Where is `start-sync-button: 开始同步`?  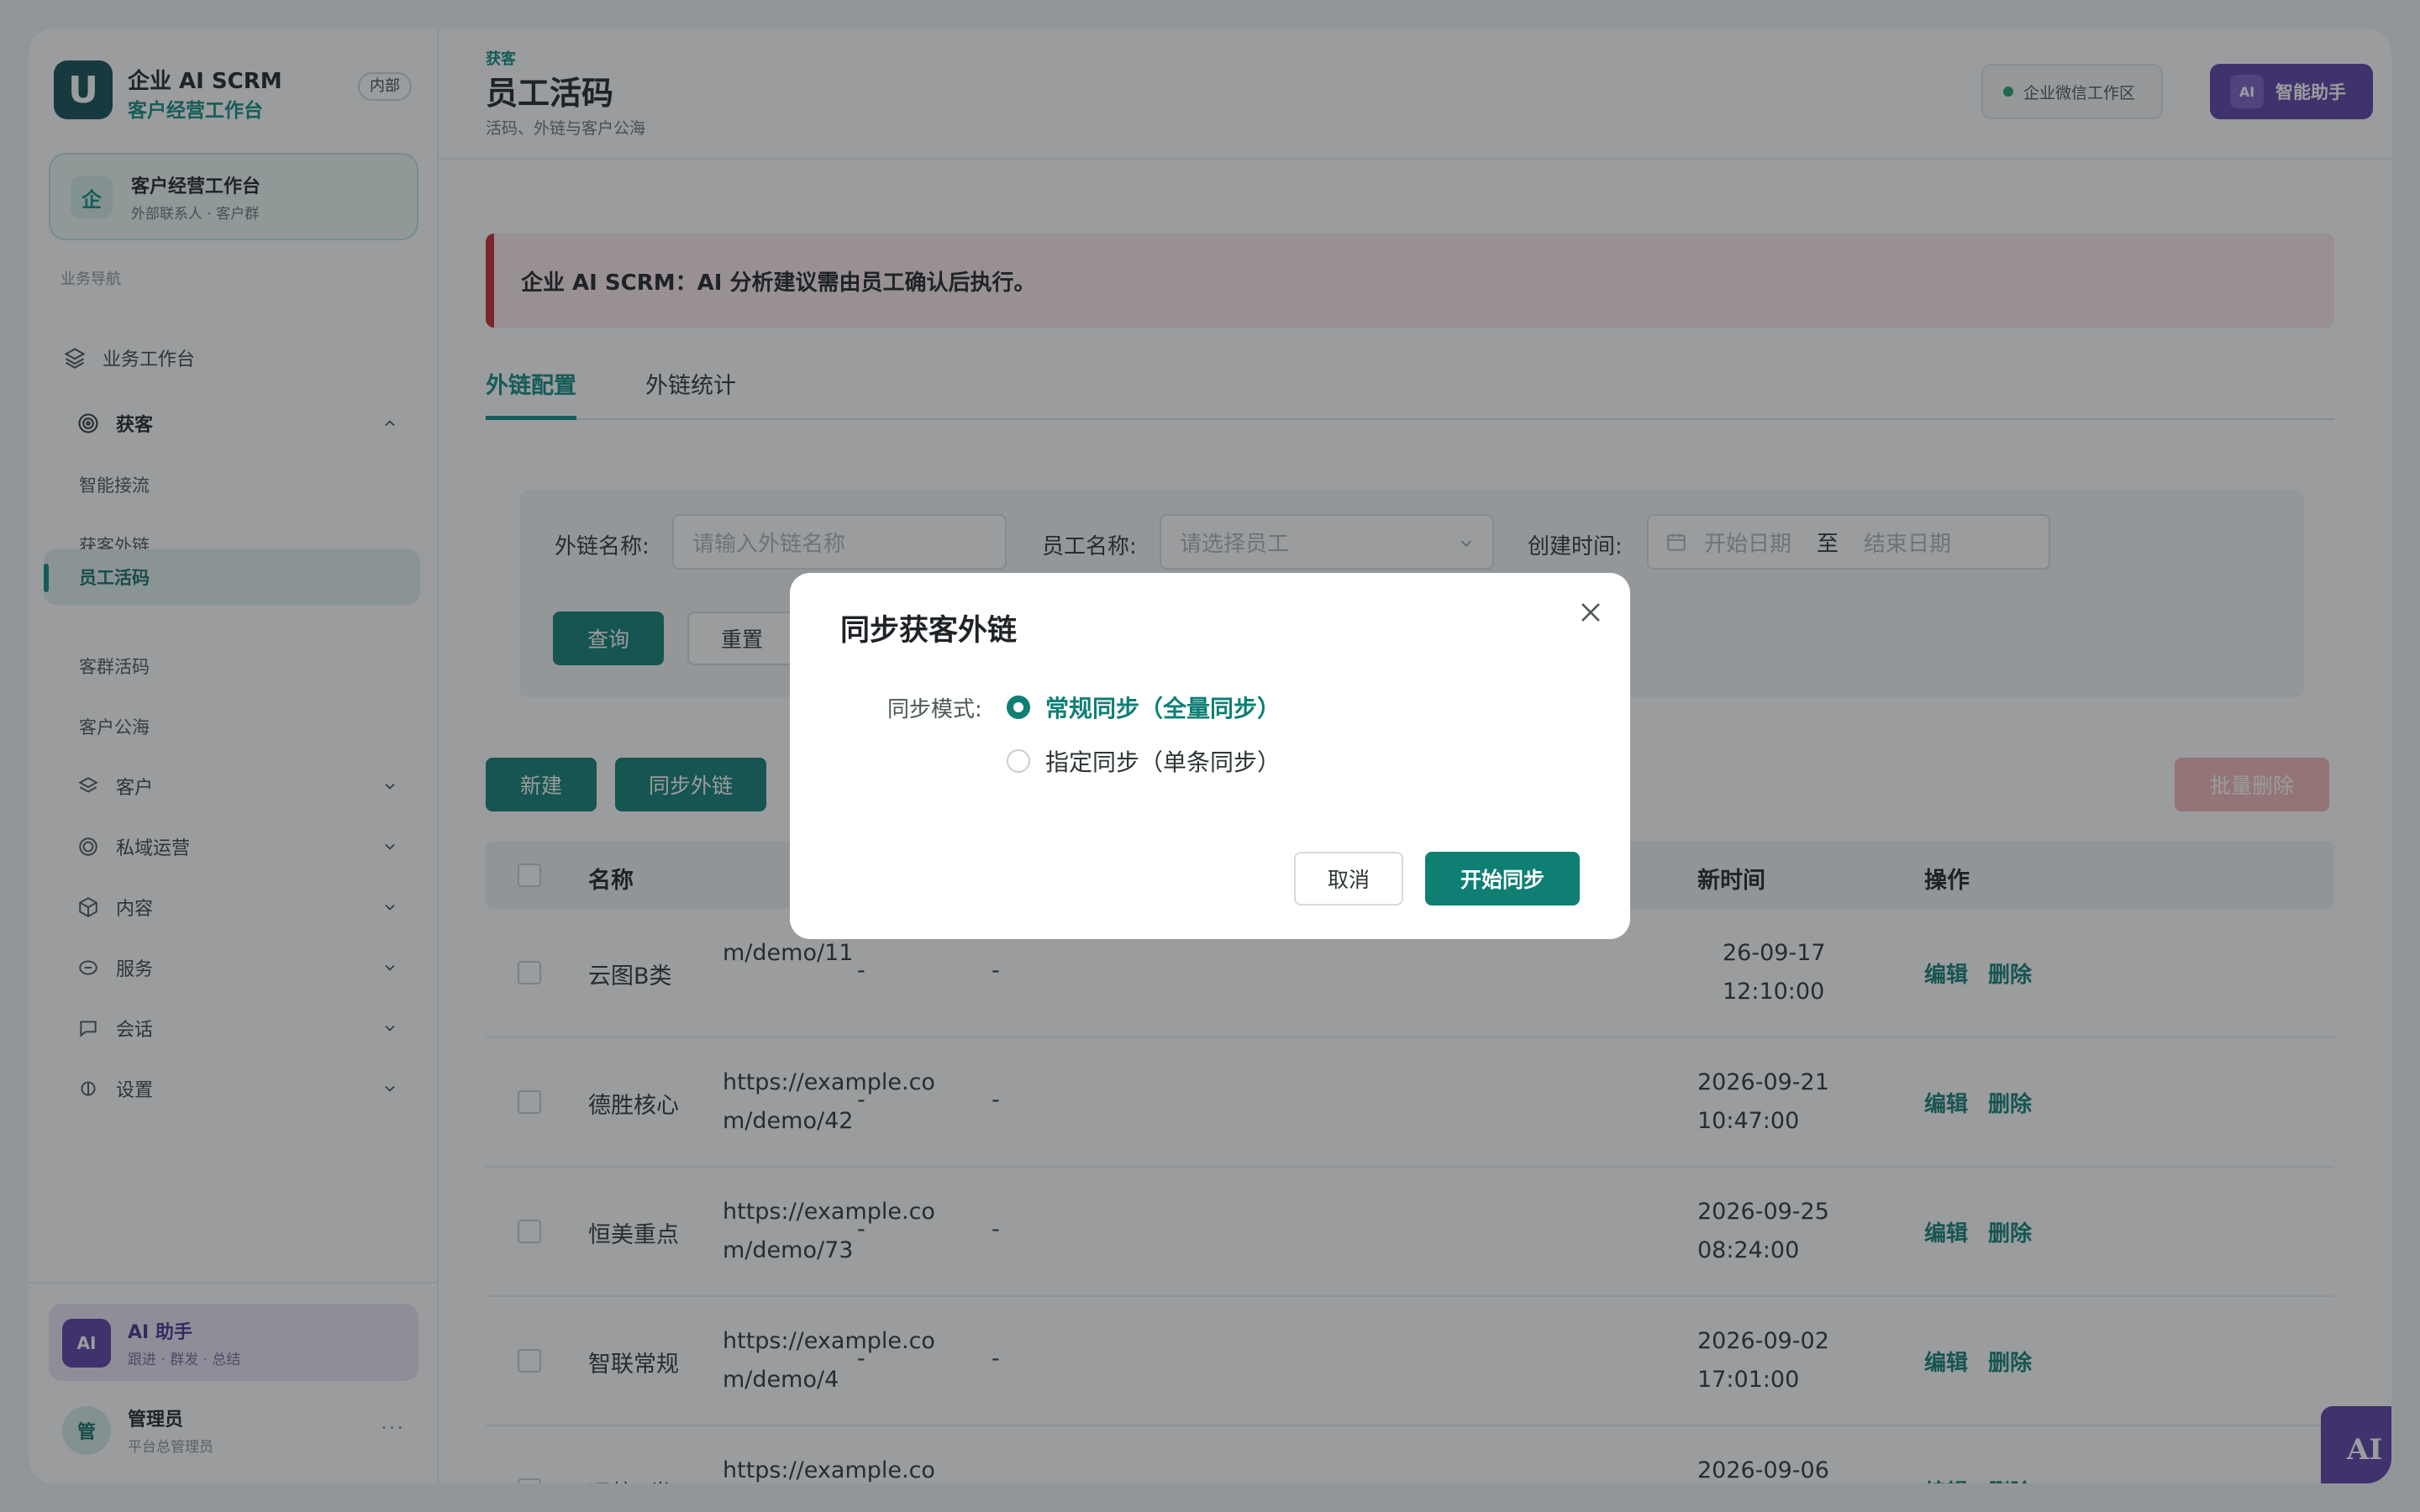
start-sync-button: 开始同步 is located at coordinates (1502, 879).